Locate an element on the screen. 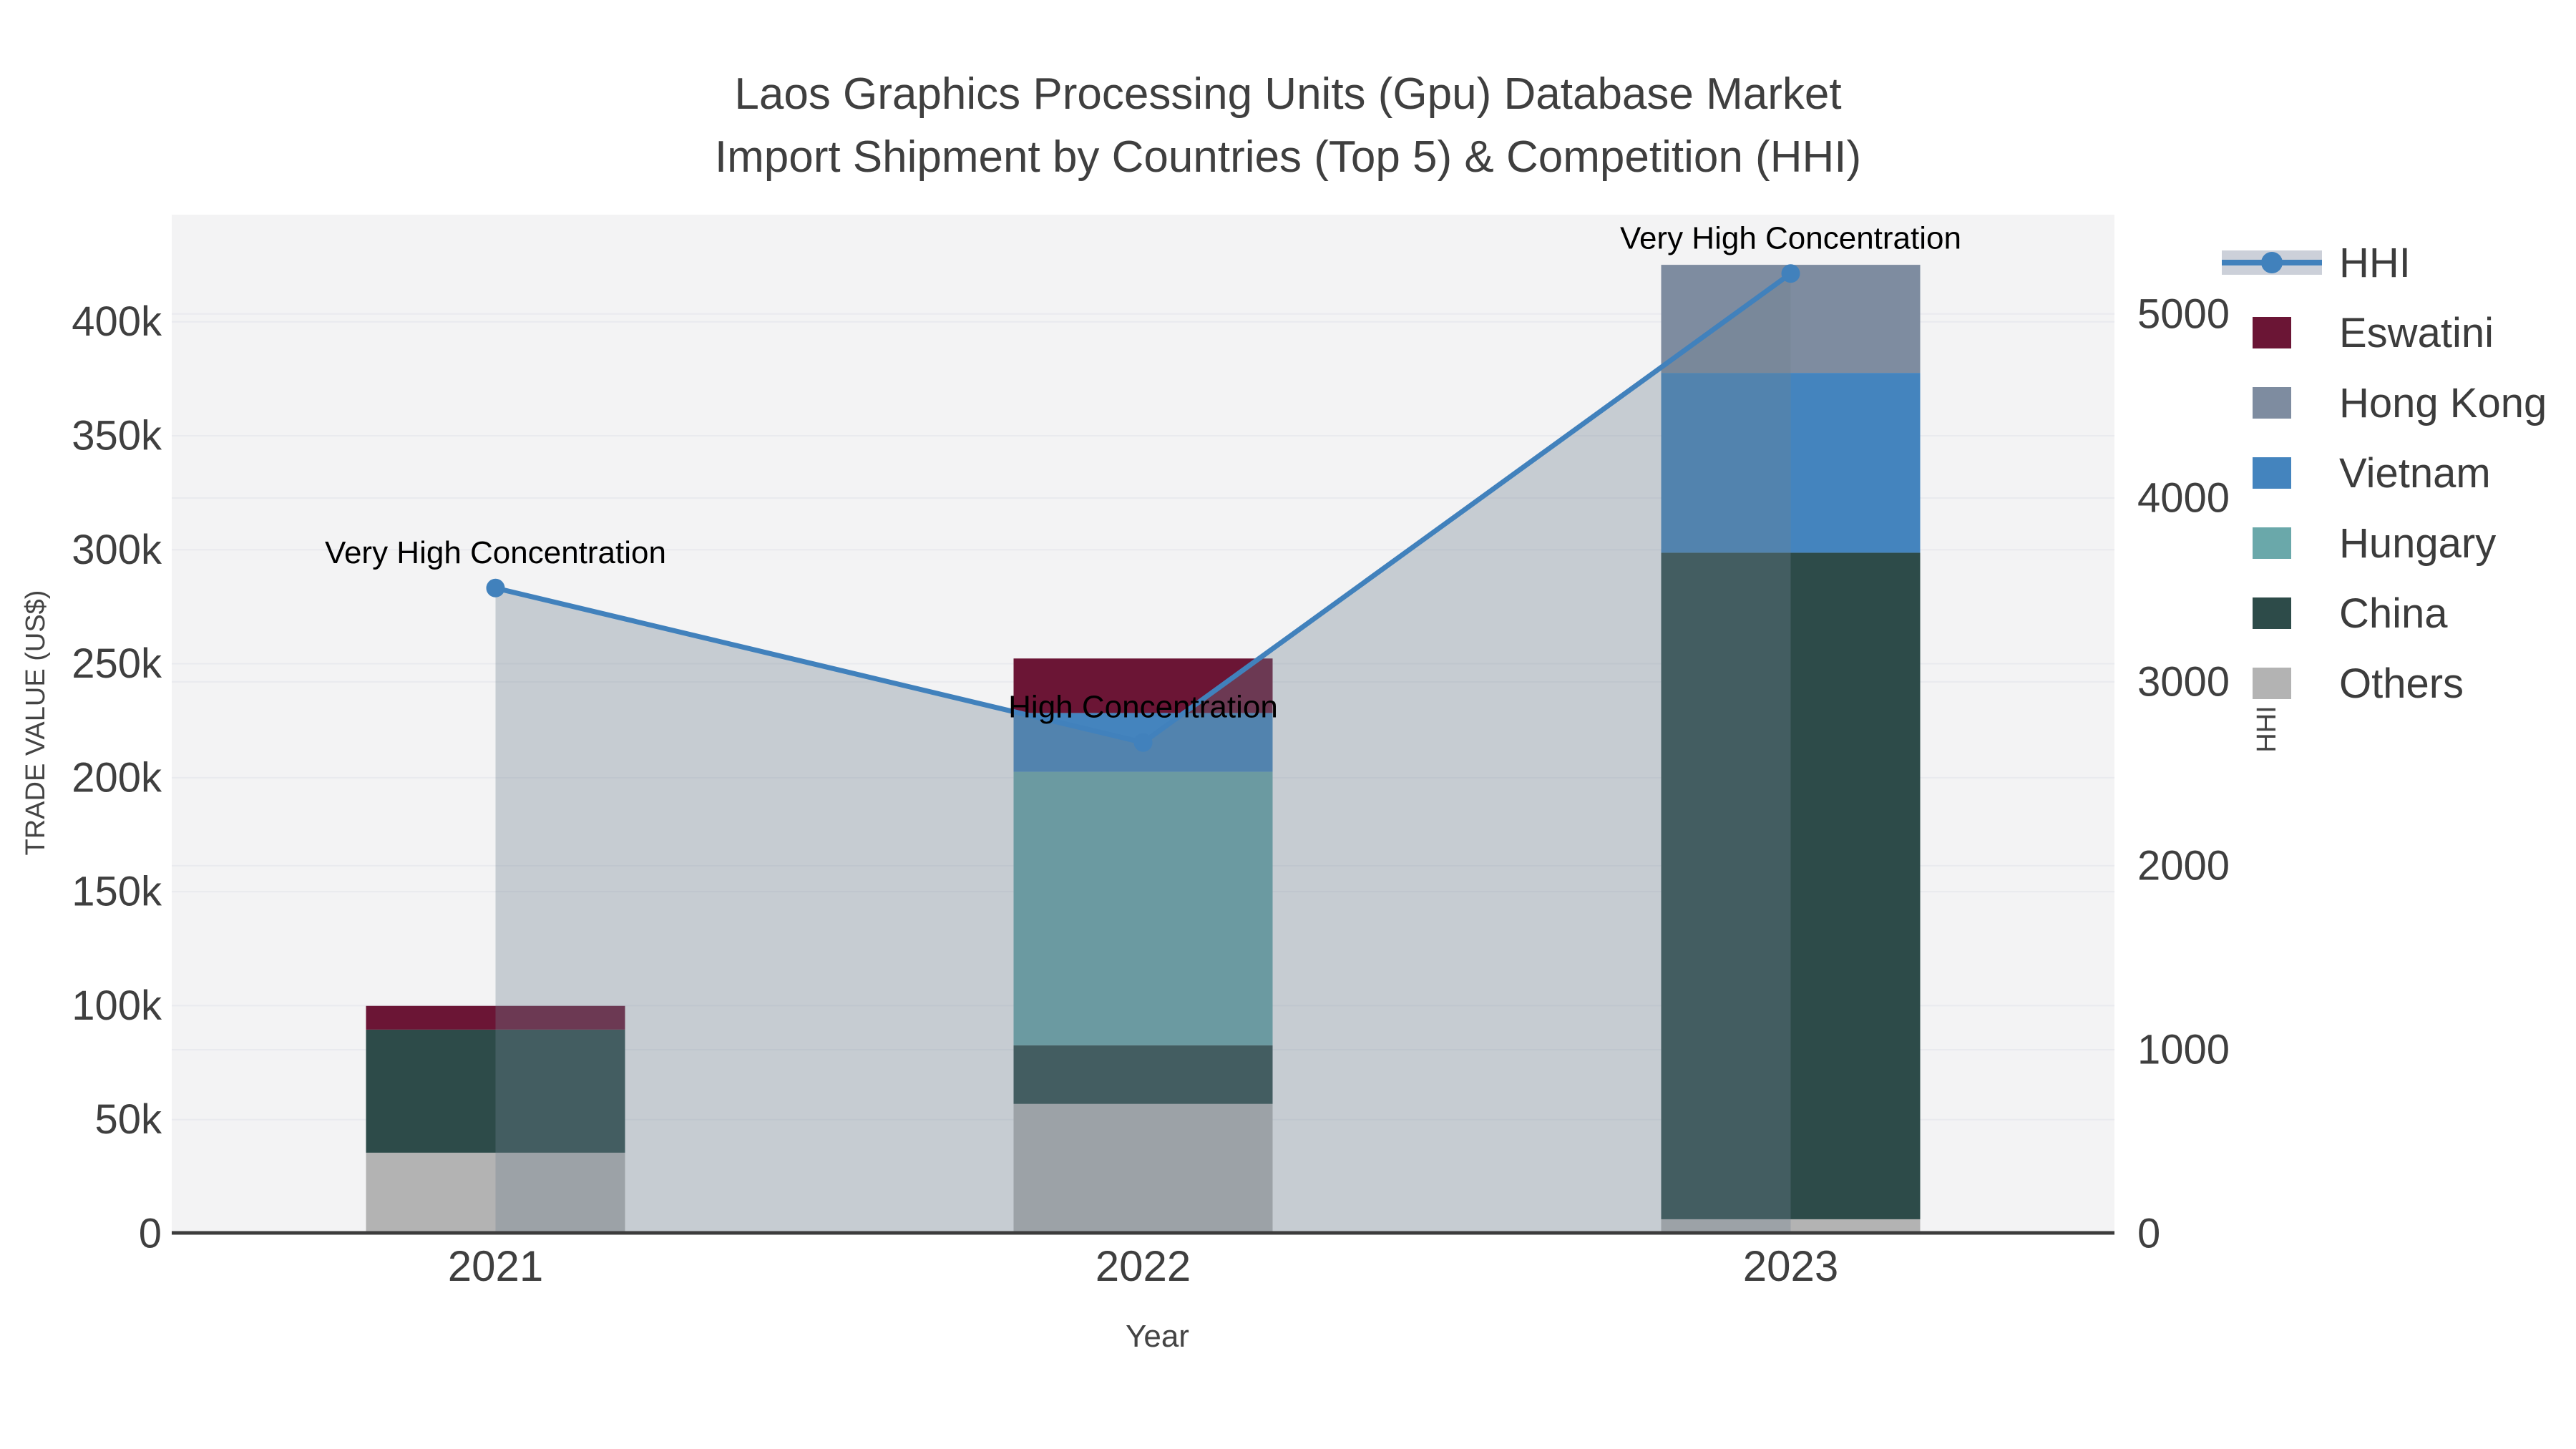  china-swatch is located at coordinates (2272, 613).